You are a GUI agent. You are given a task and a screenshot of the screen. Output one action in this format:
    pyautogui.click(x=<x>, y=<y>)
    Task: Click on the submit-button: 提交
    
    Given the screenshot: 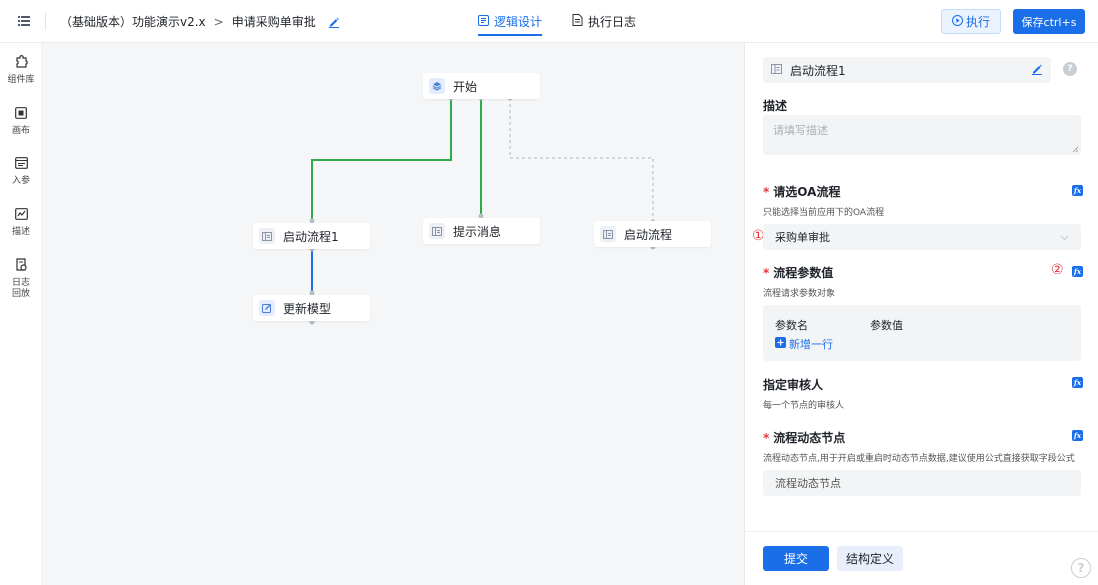 What is the action you would take?
    pyautogui.click(x=796, y=558)
    